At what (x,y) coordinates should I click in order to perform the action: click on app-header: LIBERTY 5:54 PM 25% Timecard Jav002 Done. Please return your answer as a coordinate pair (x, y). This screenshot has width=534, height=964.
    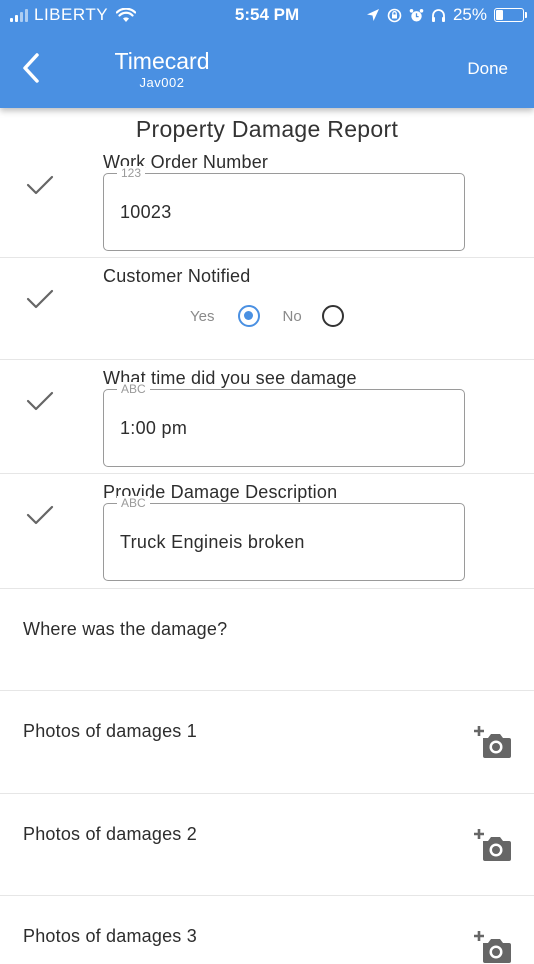
    Looking at the image, I should click on (267, 54).